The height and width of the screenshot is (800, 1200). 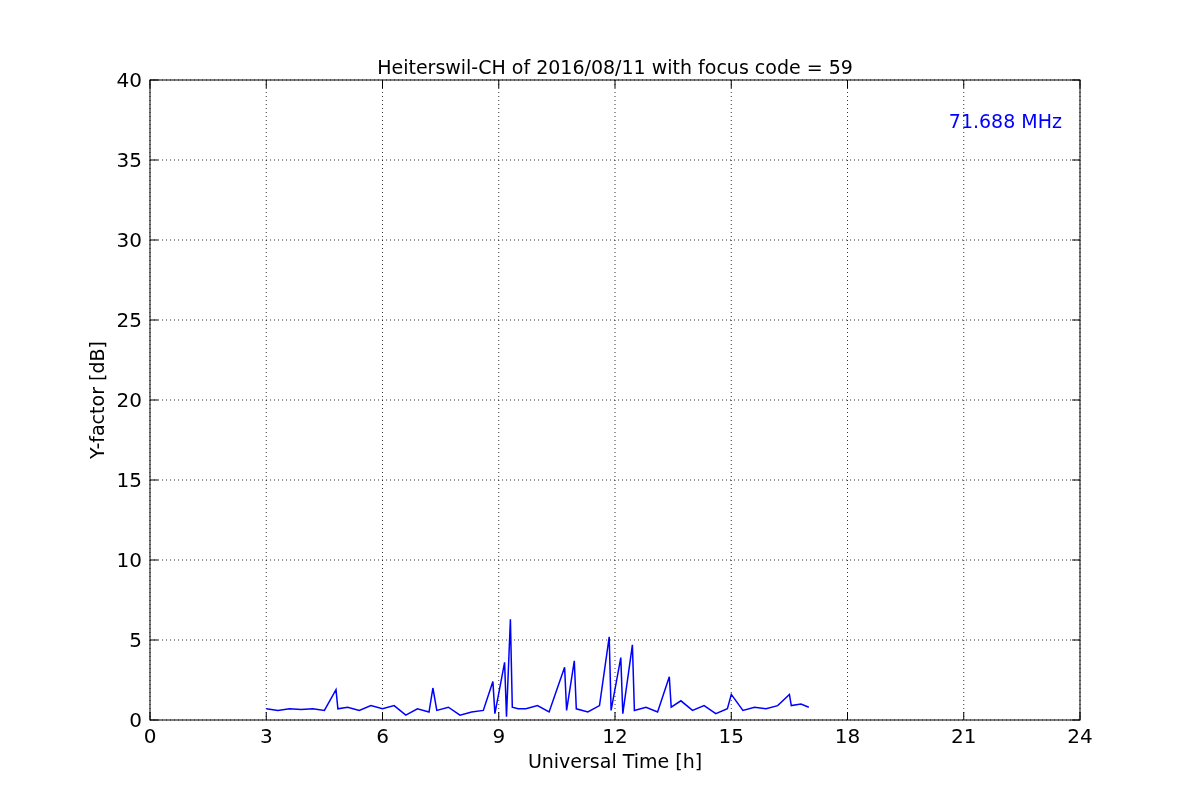 What do you see at coordinates (964, 736) in the screenshot?
I see `x-tick-label: 21` at bounding box center [964, 736].